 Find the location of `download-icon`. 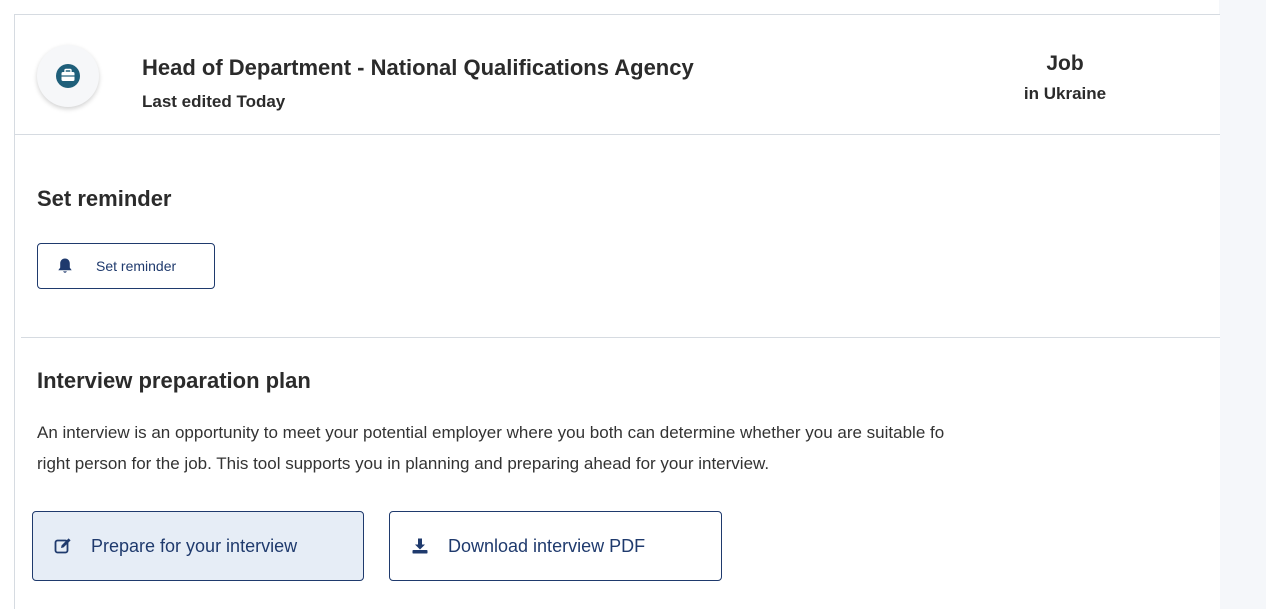

download-icon is located at coordinates (420, 546).